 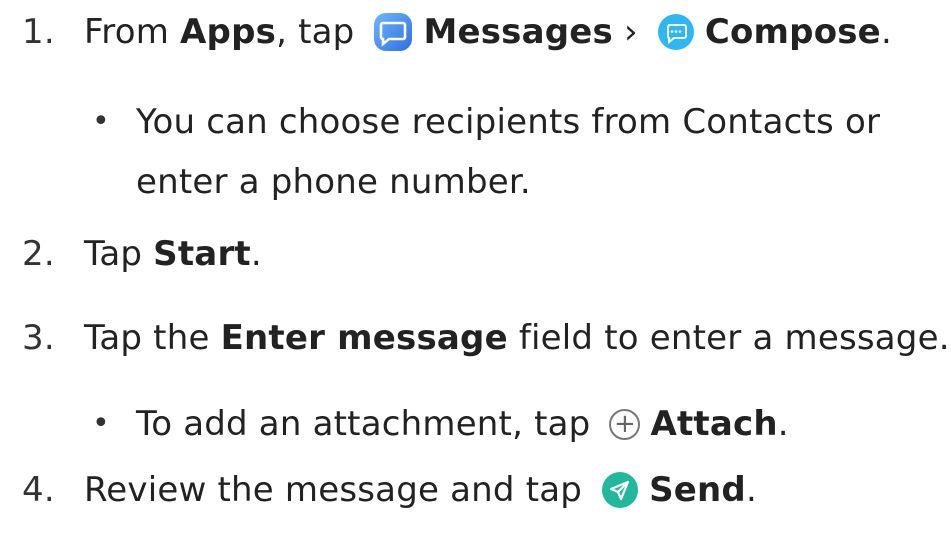 What do you see at coordinates (714, 424) in the screenshot?
I see `attach-label: Attach` at bounding box center [714, 424].